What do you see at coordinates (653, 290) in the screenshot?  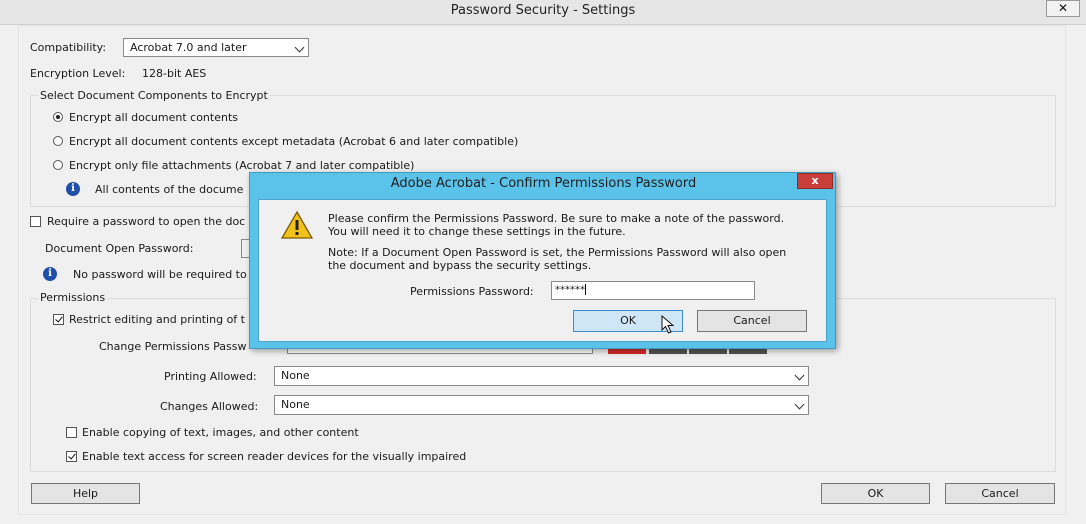 I see `permissions-password-input: ******` at bounding box center [653, 290].